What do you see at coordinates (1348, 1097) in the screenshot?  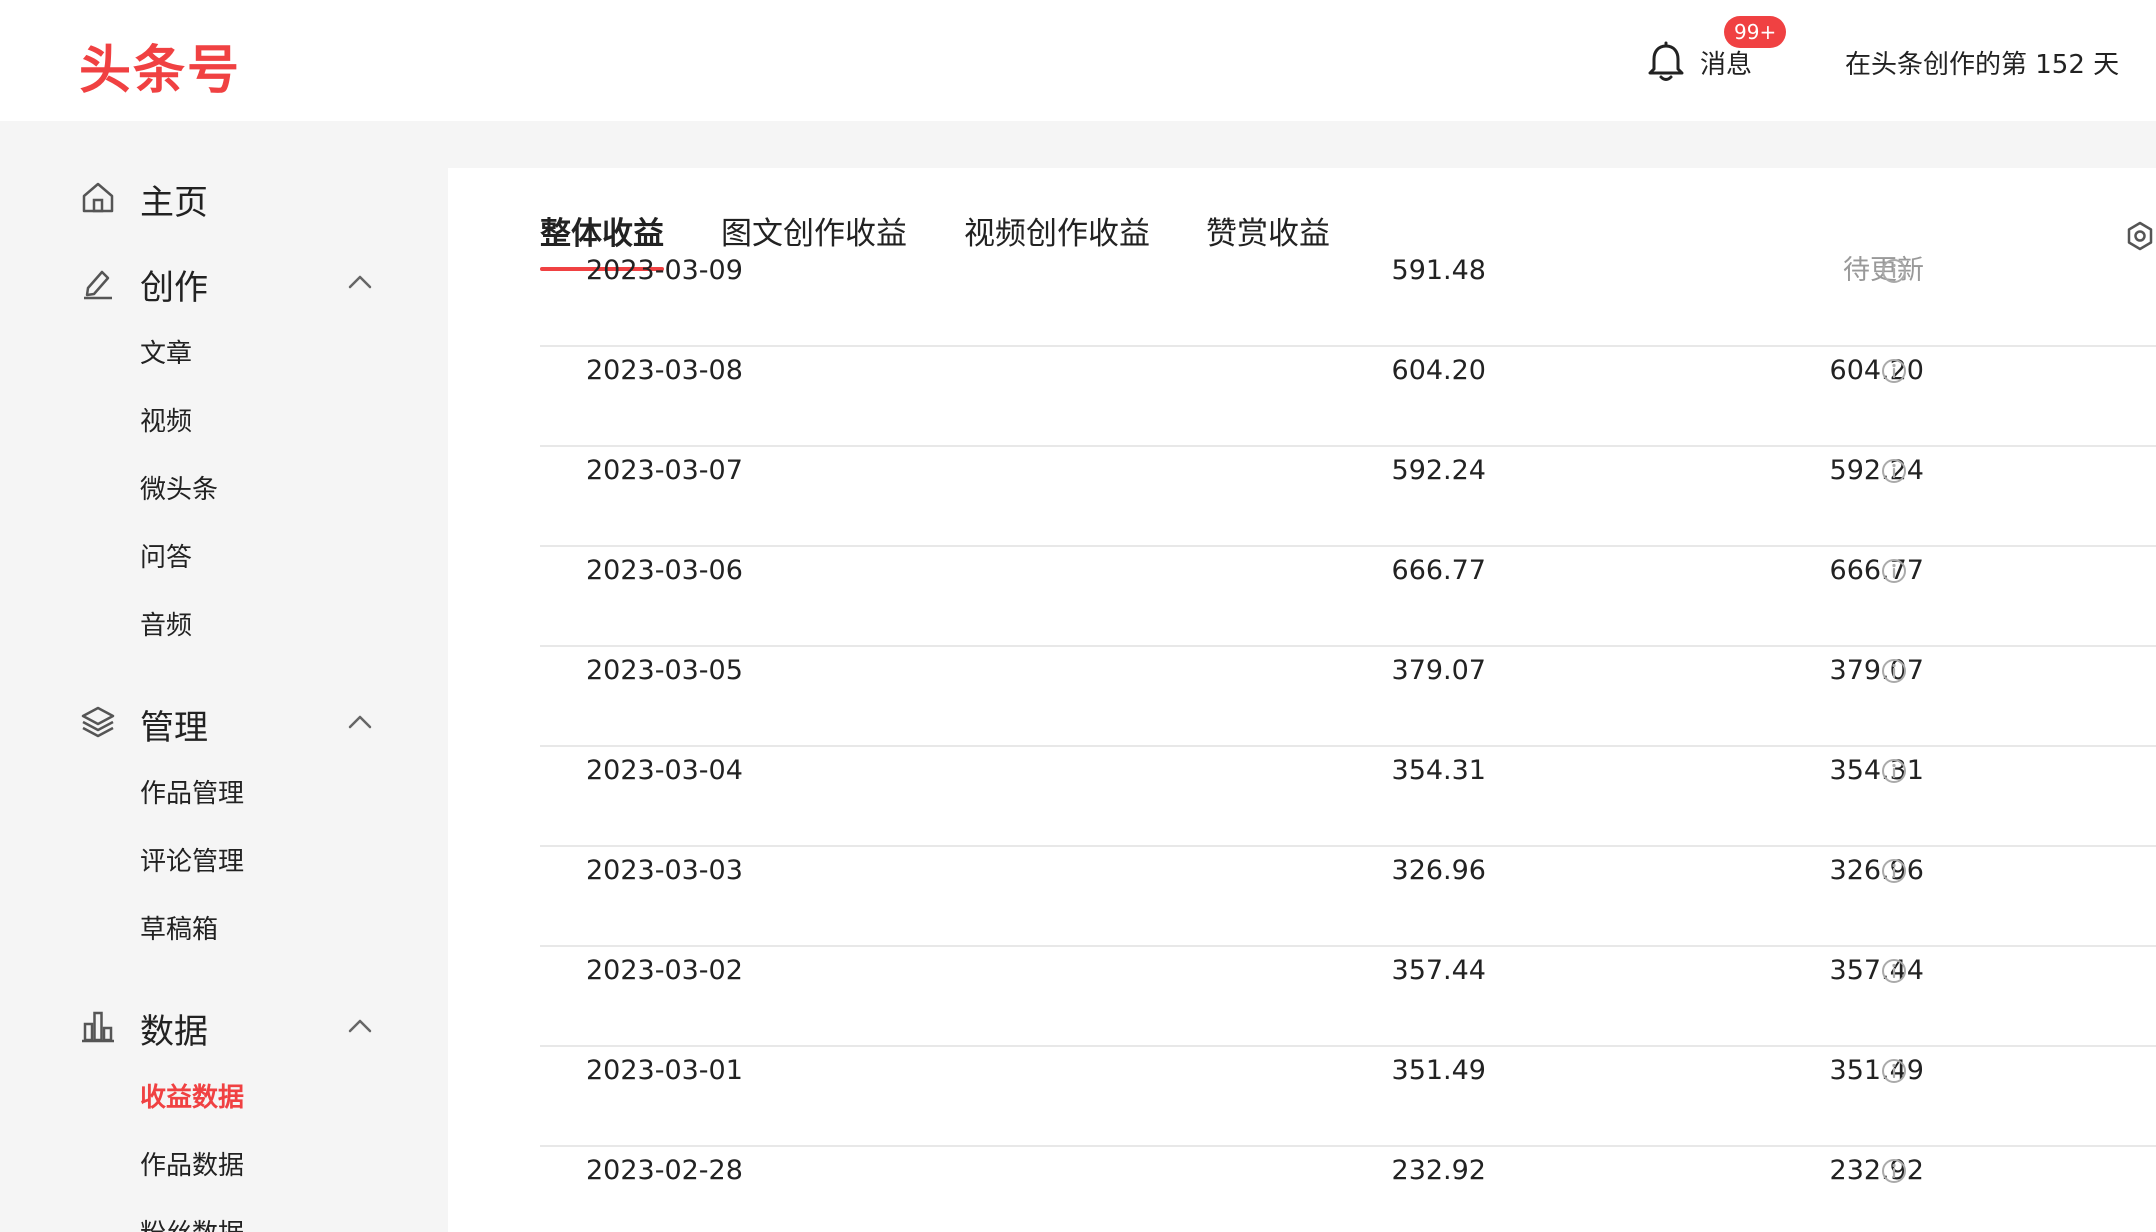 I see `table-row: 2023-03-01 351.49 351.49` at bounding box center [1348, 1097].